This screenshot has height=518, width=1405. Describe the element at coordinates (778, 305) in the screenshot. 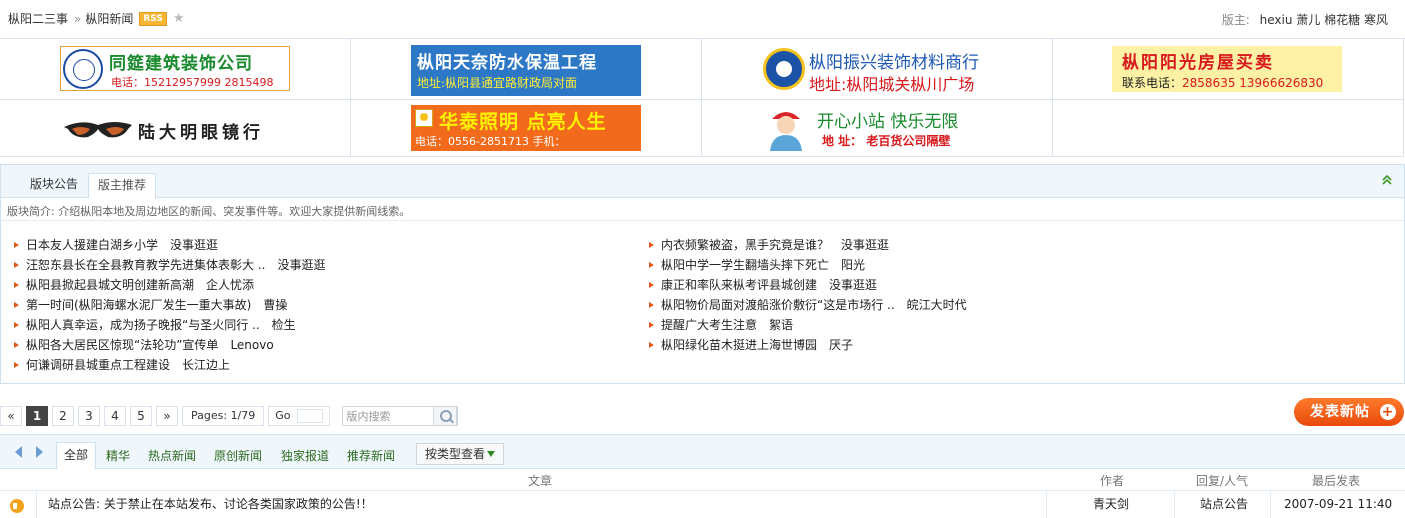

I see `news-link: 枞阳物价局面对渡船涨价敷衍“这是市场行 ..` at that location.